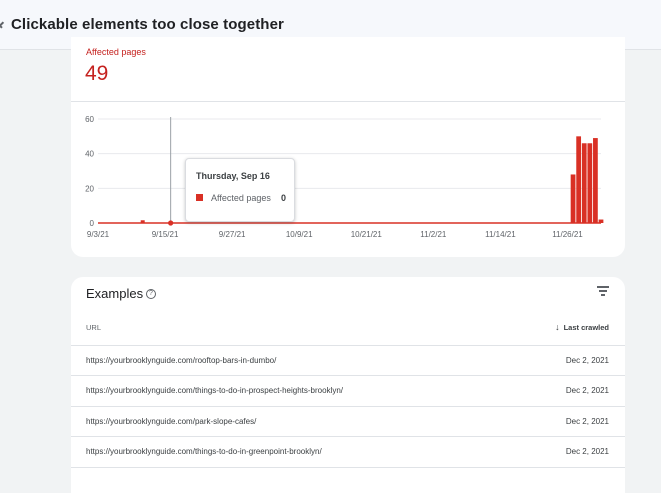 The image size is (661, 500). I want to click on card-divider, so click(348, 101).